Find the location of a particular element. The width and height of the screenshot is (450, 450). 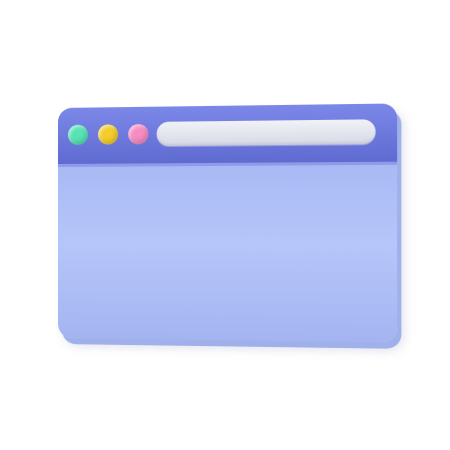

maximize-dot-icon is located at coordinates (138, 134).